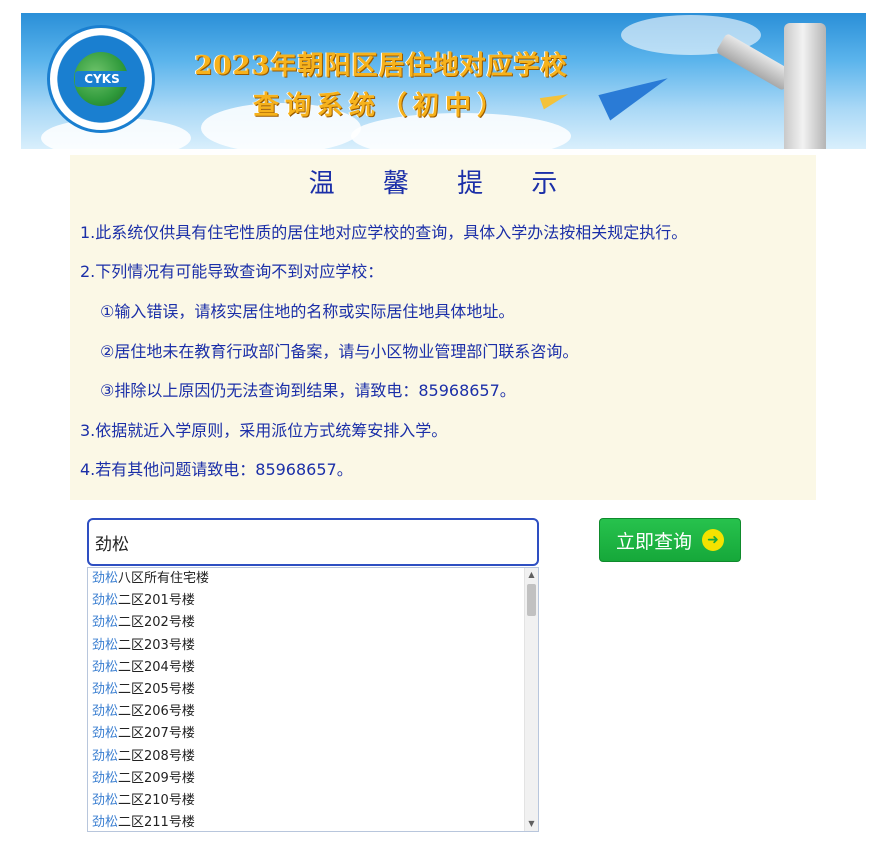 Image resolution: width=887 pixels, height=843 pixels. I want to click on suggestion-rest: 二区210号楼, so click(156, 800).